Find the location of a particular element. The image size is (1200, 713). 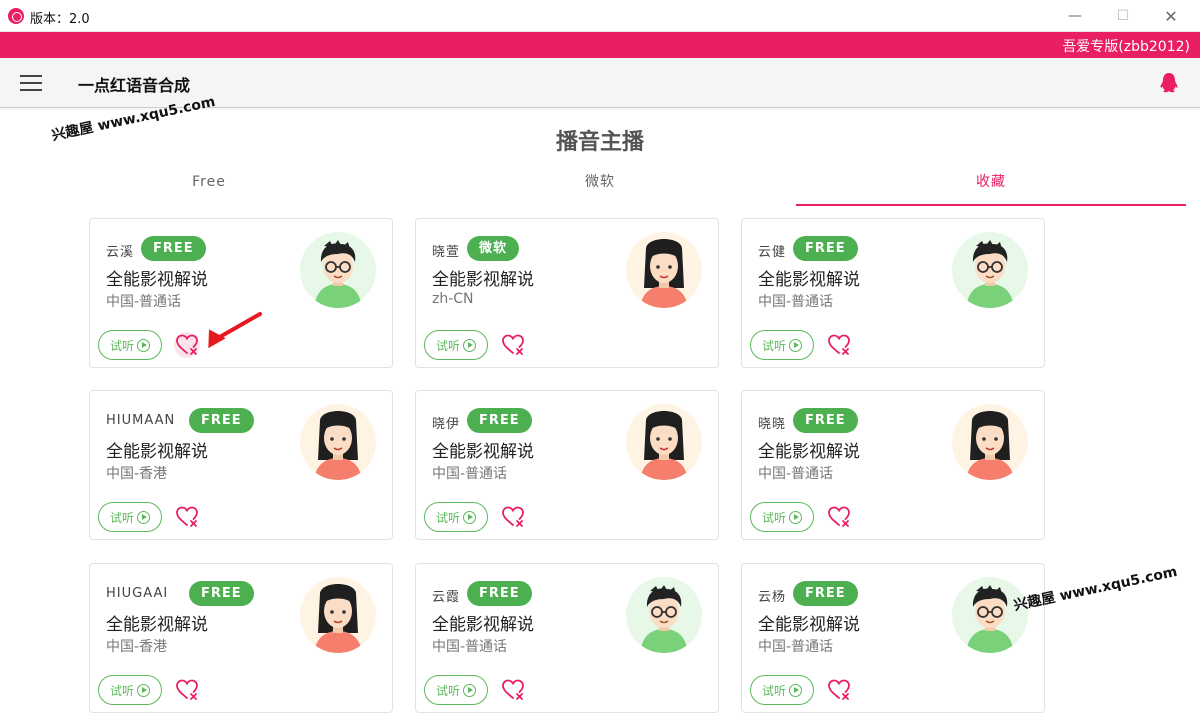

voice-card: HIUMAAN FREE 全能影视解说 中国-香港 试听 is located at coordinates (241, 465).